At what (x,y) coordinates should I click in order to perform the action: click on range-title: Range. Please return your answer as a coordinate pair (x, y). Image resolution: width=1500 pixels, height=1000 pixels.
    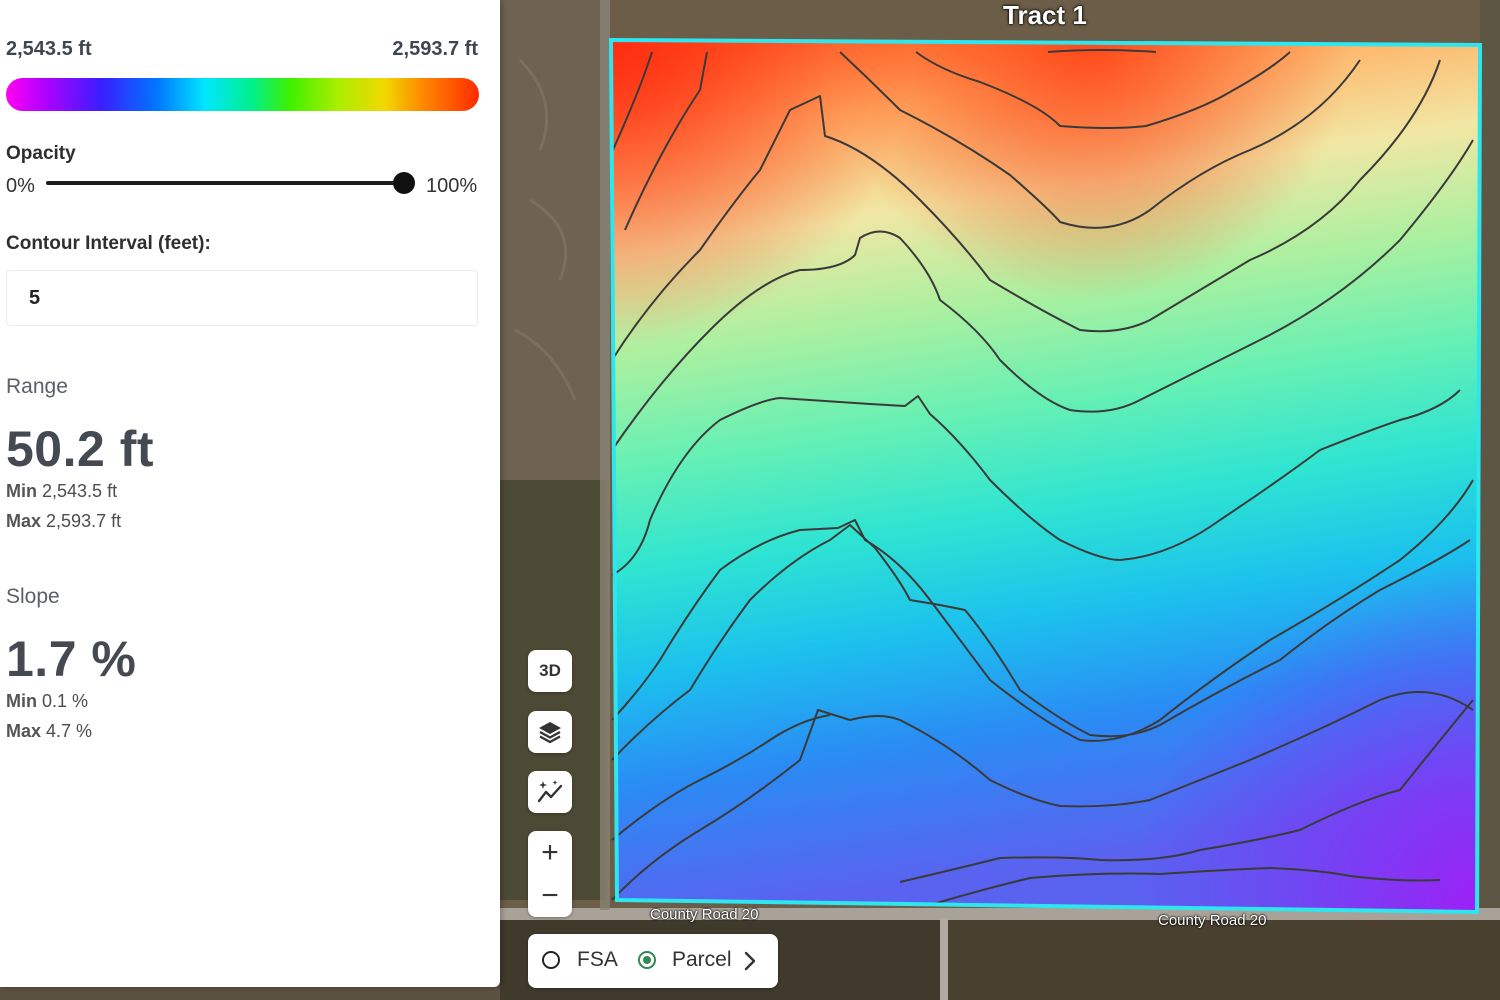
    Looking at the image, I should click on (37, 386).